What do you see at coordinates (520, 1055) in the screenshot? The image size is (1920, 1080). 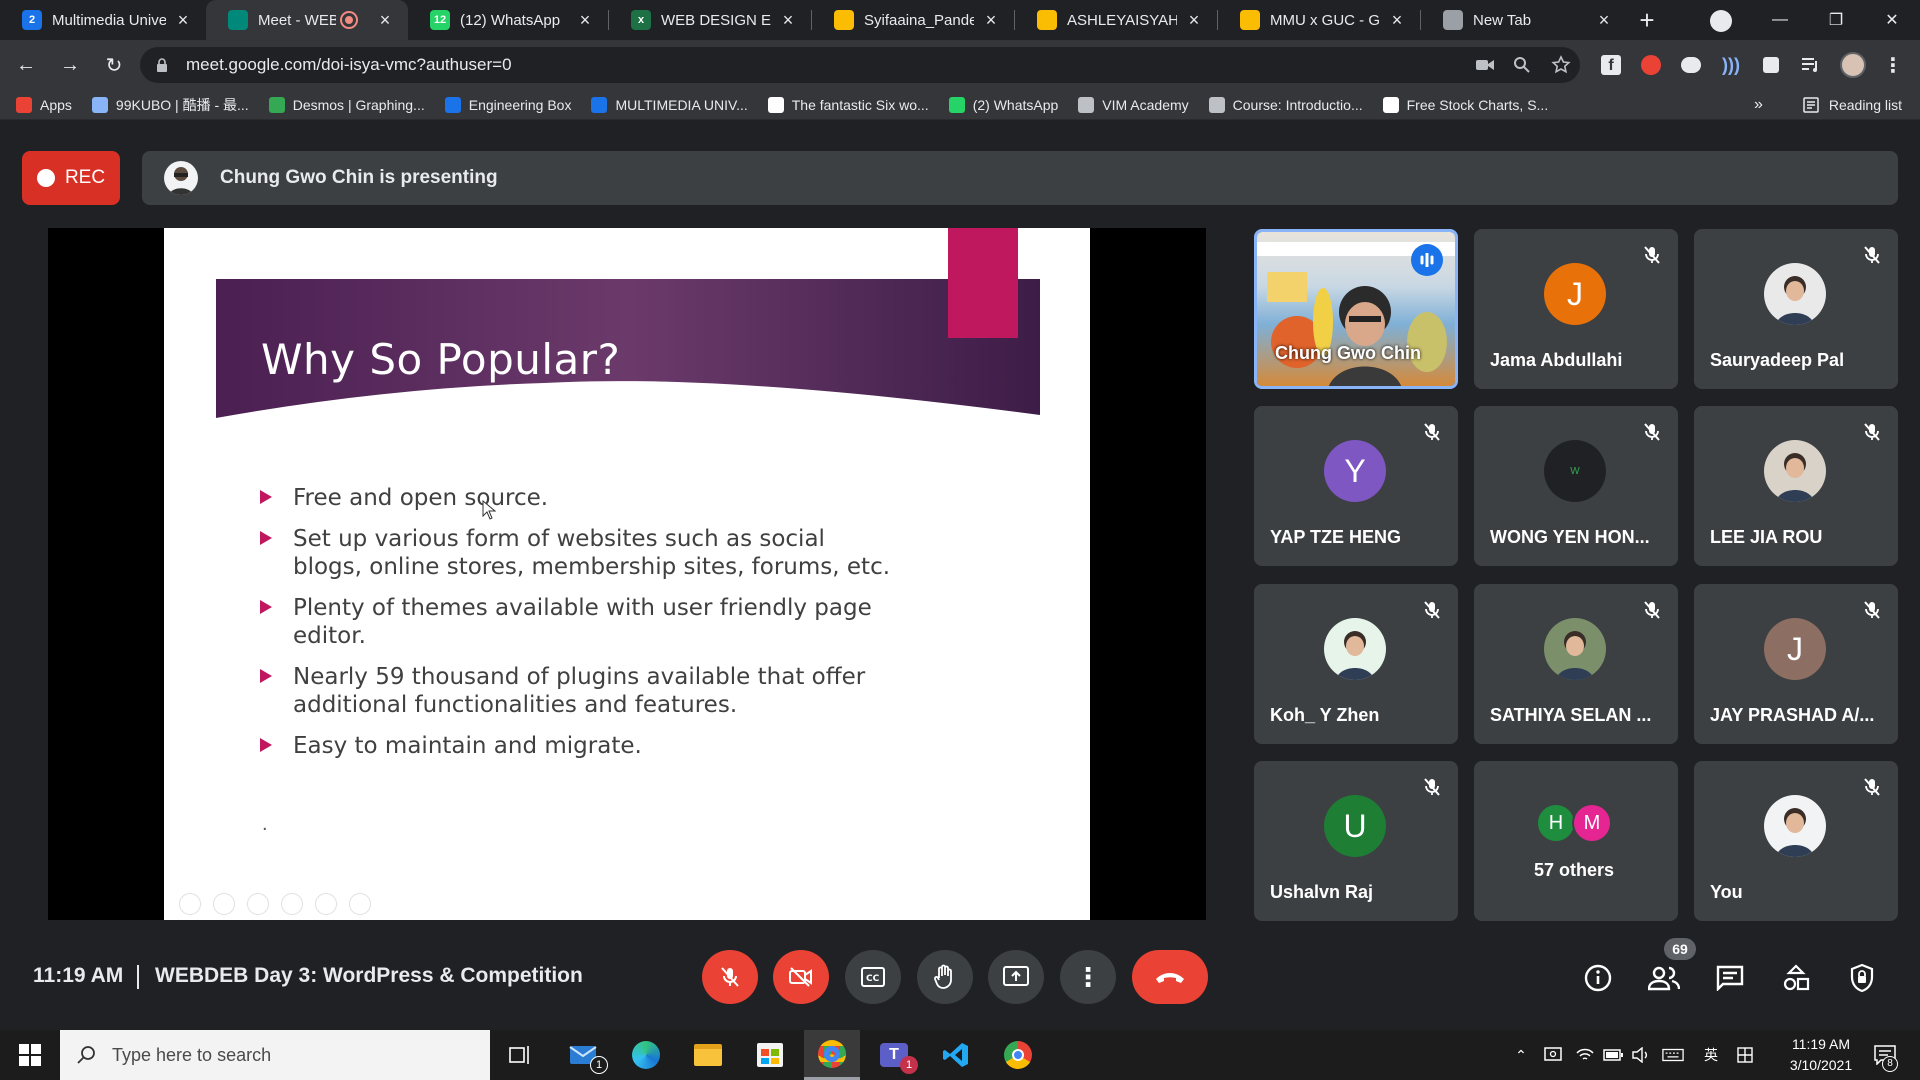 I see `task-view-button` at bounding box center [520, 1055].